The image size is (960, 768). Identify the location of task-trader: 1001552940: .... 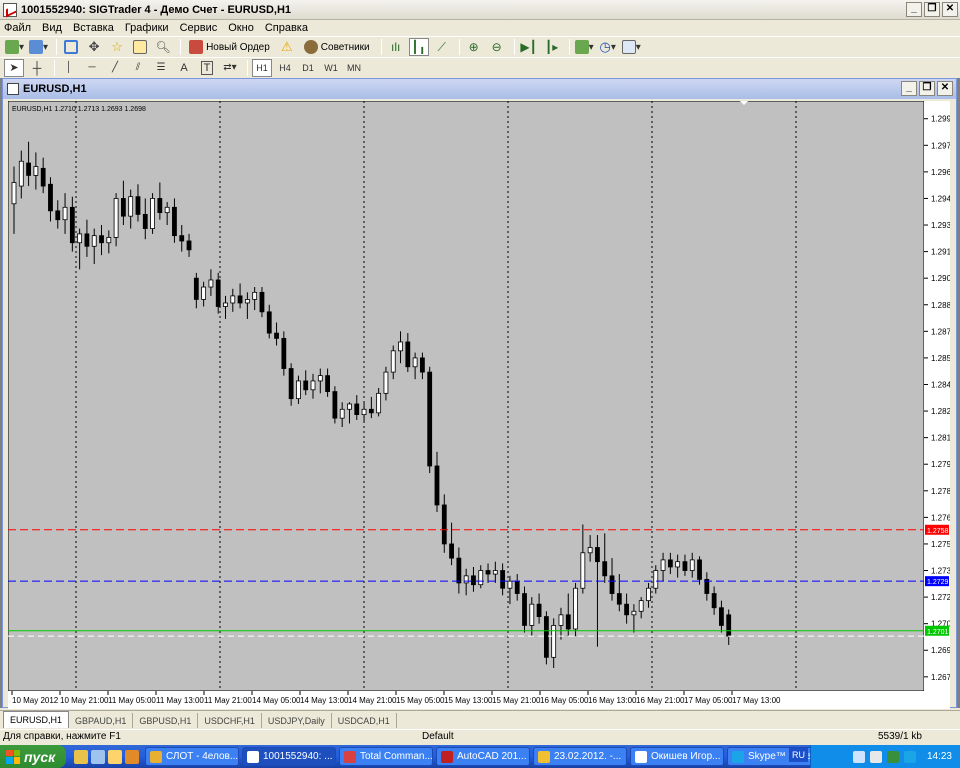
(289, 756).